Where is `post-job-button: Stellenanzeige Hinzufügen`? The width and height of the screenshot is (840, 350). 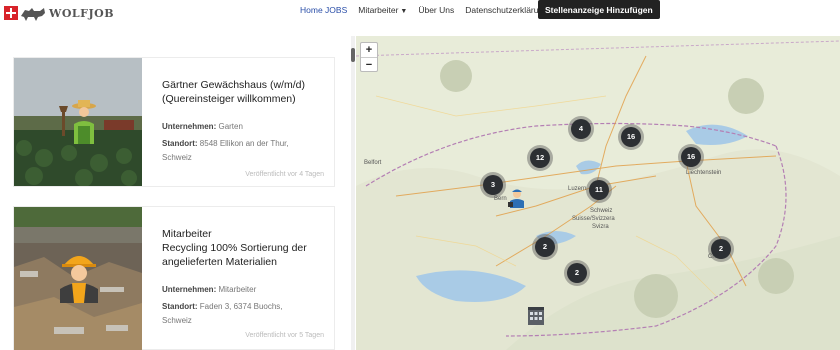
post-job-button: Stellenanzeige Hinzufügen is located at coordinates (599, 9).